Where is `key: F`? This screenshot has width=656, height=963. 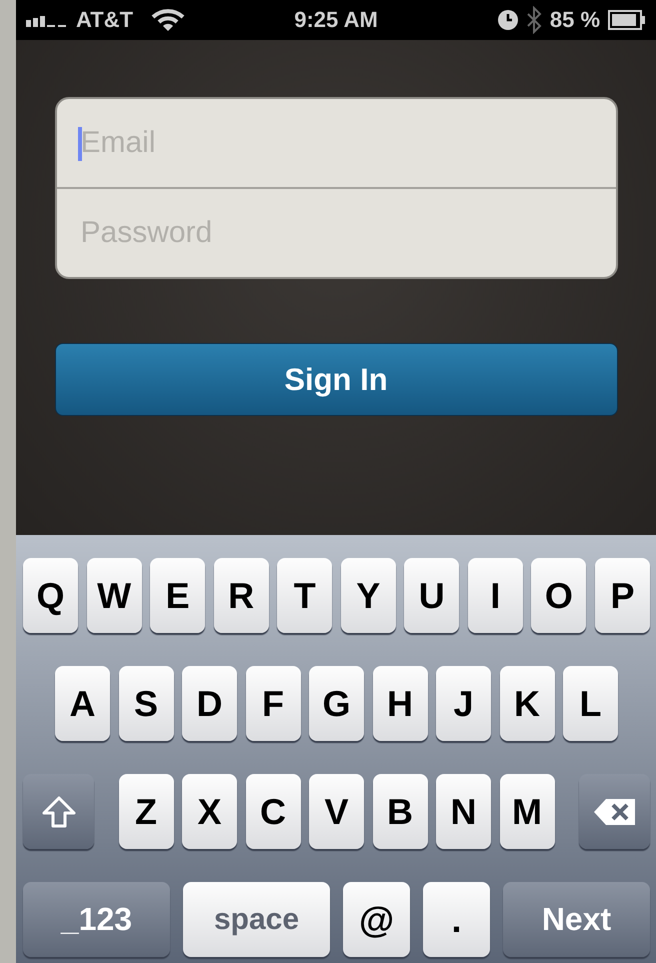
key: F is located at coordinates (273, 703).